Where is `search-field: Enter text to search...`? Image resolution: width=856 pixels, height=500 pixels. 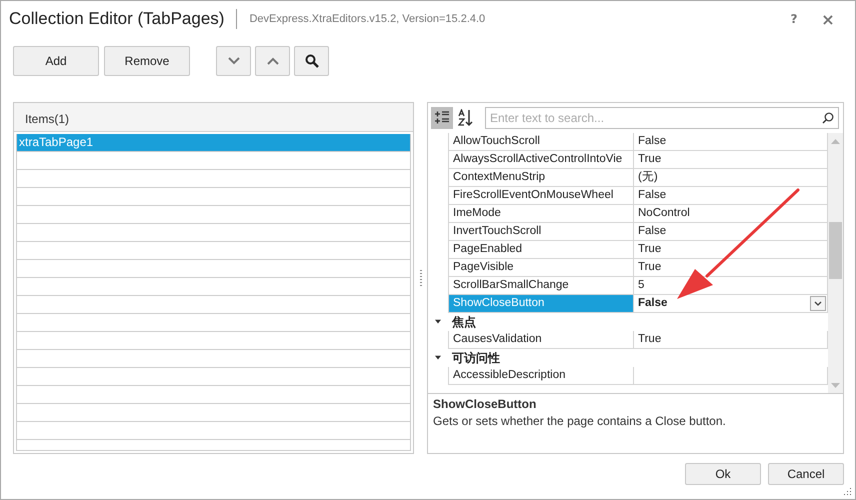
search-field: Enter text to search... is located at coordinates (662, 118).